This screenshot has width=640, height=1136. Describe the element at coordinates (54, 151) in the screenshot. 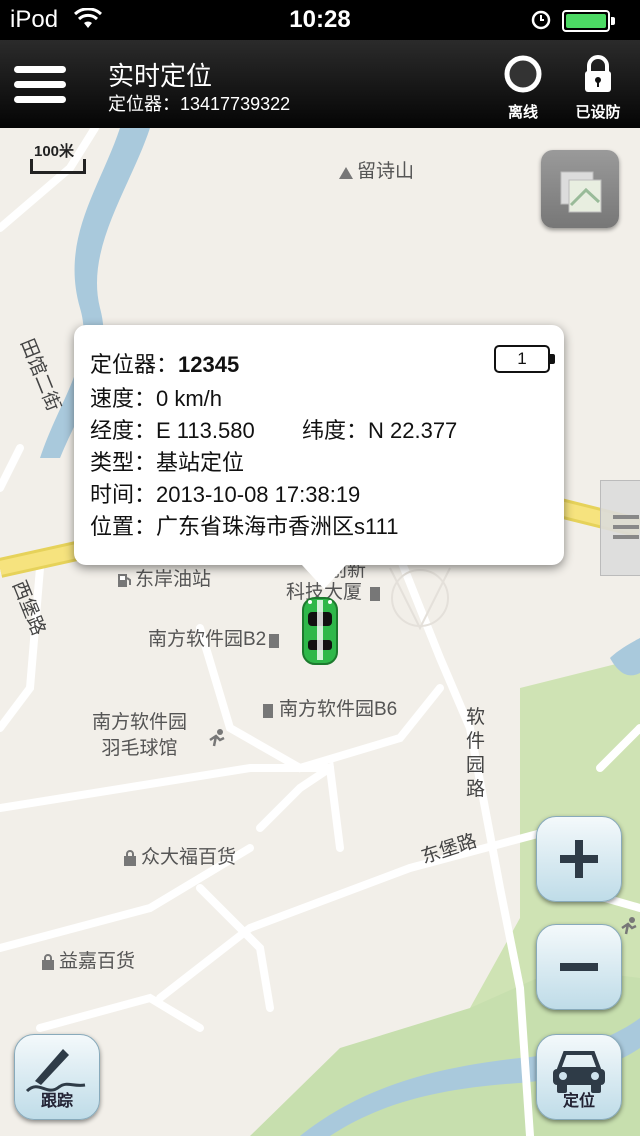

I see `scale-label: 100米` at that location.